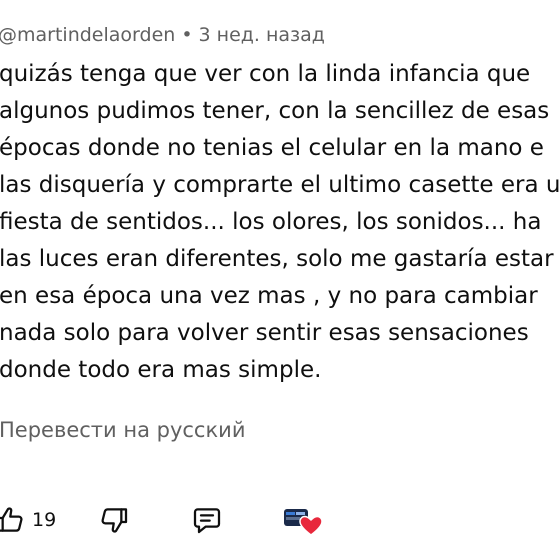 The height and width of the screenshot is (560, 560). I want to click on reply-button, so click(207, 520).